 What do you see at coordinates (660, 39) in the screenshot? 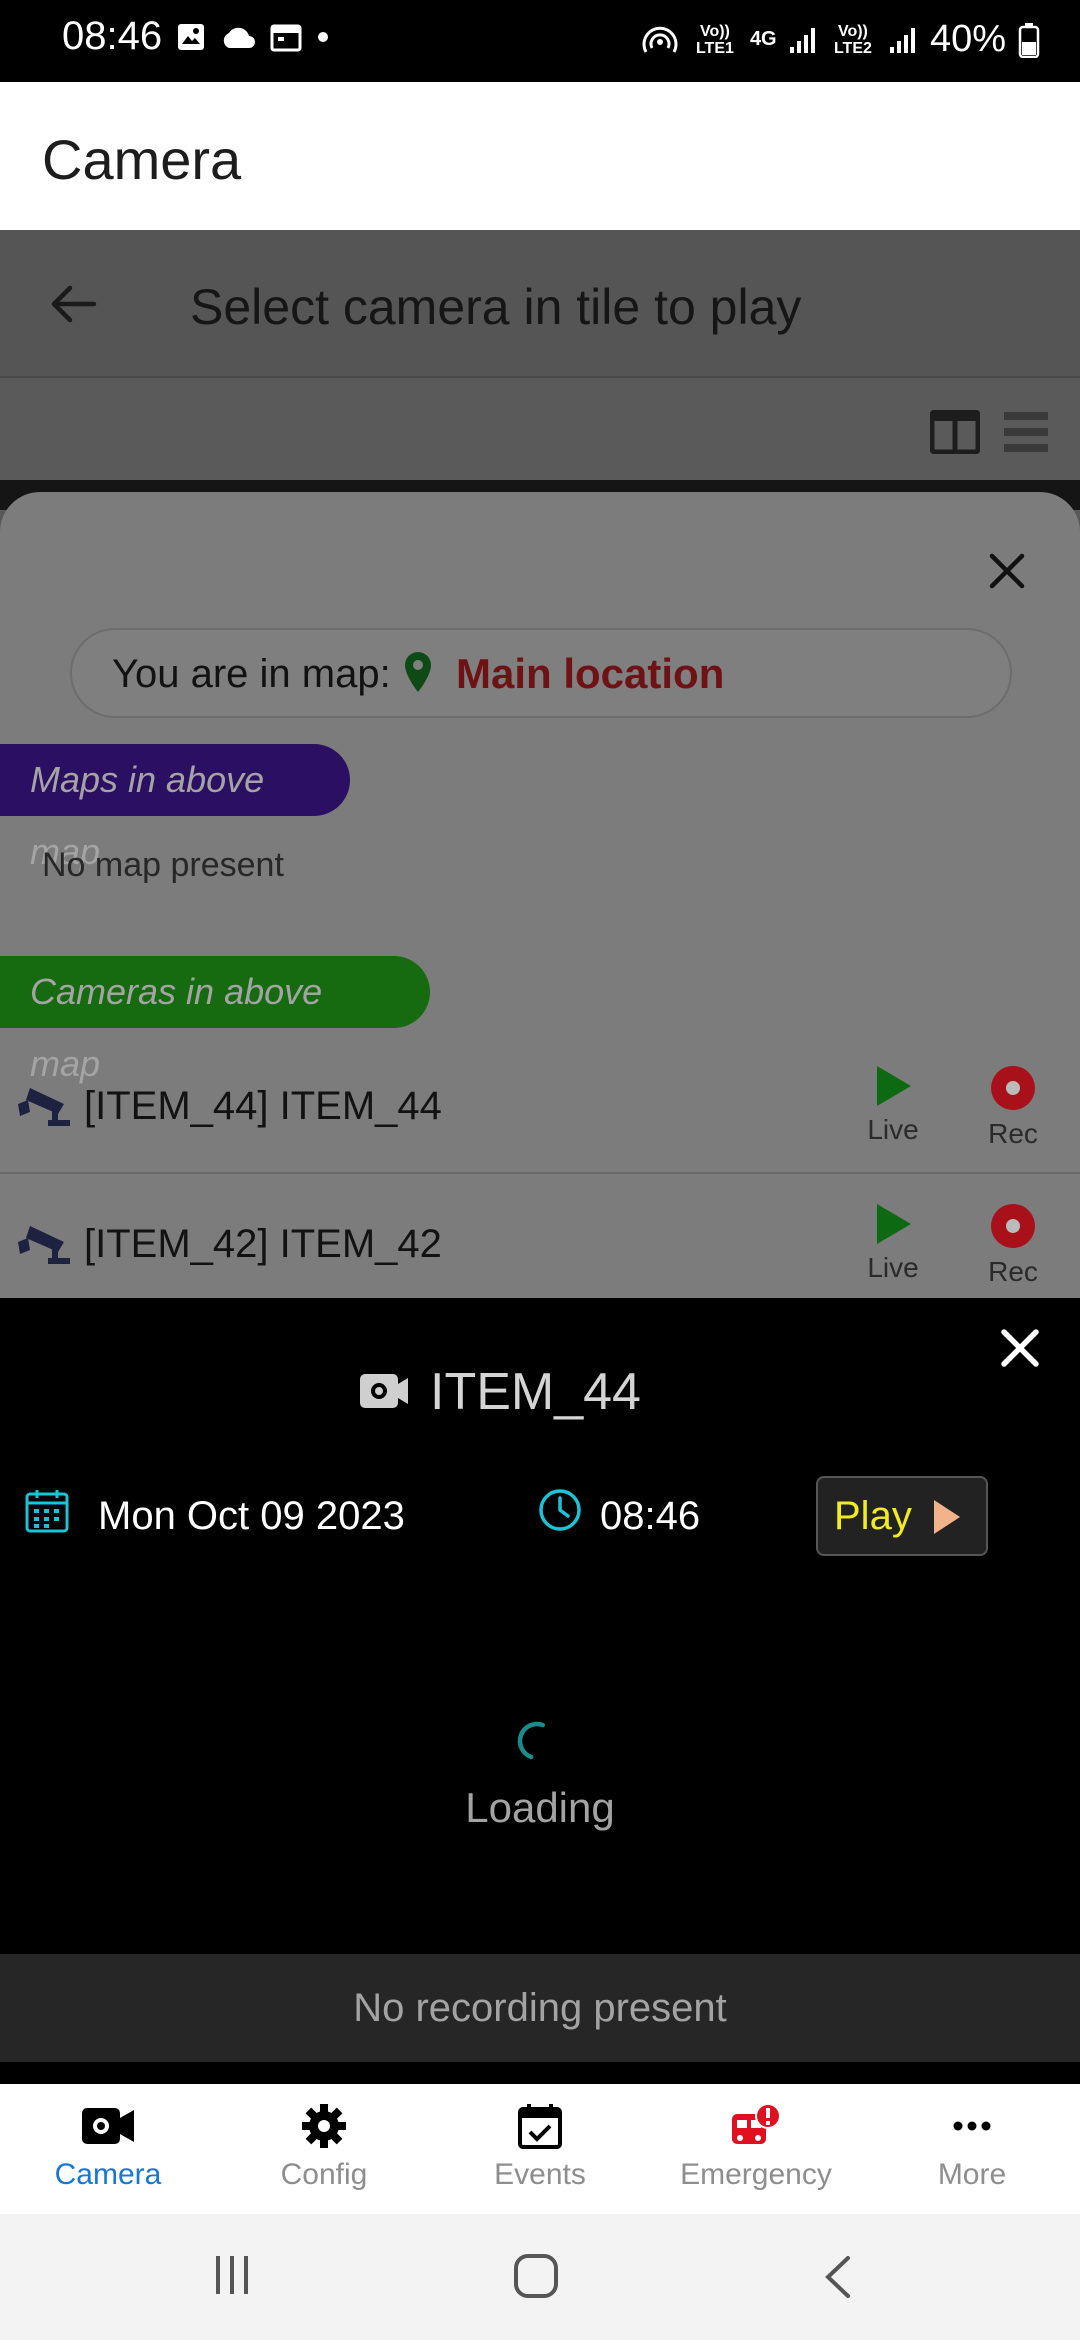
I see `hotspot-icon` at bounding box center [660, 39].